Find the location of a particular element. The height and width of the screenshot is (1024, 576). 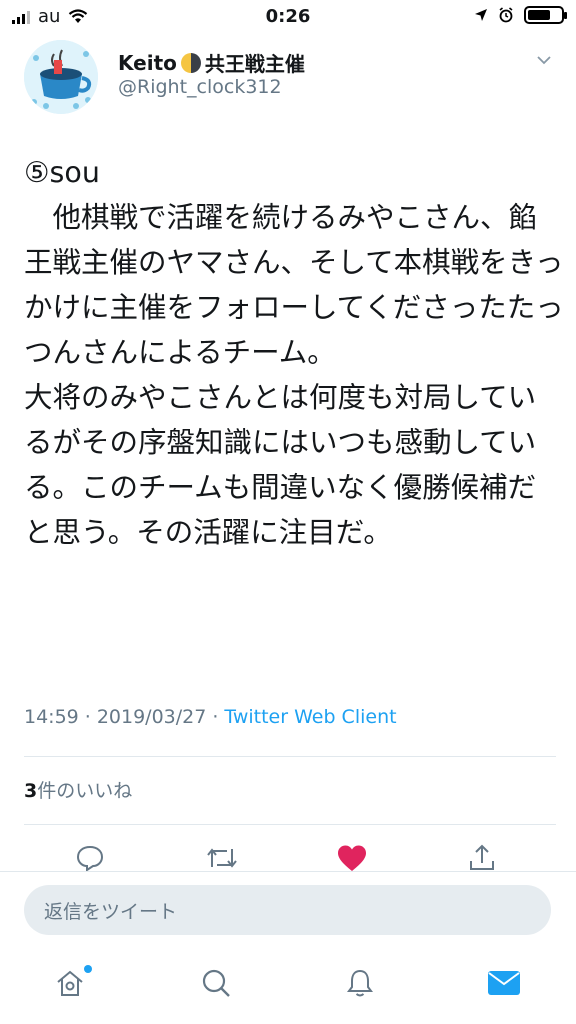

share-button is located at coordinates (482, 858).